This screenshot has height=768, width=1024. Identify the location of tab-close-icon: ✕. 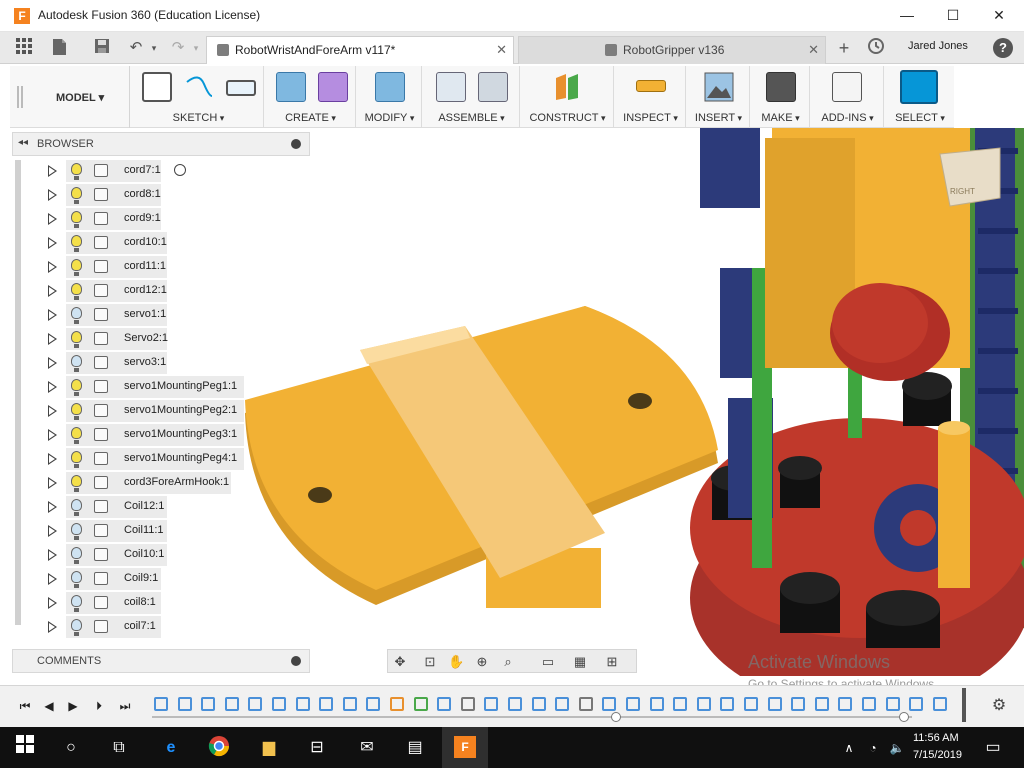
(813, 50).